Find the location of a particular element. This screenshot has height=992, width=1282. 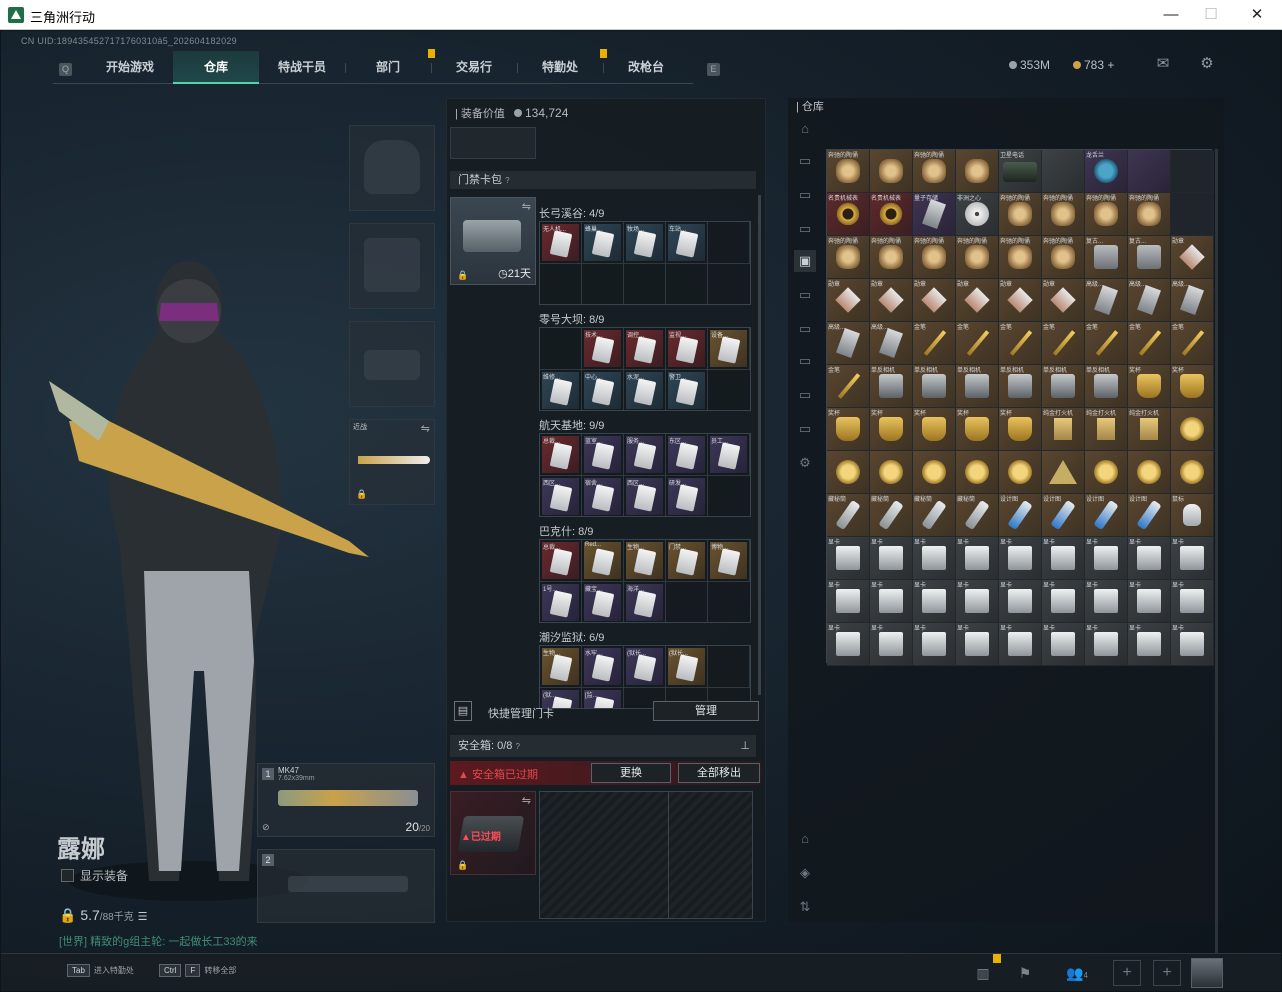

stash-cell: 鼠标 is located at coordinates (1192, 515).